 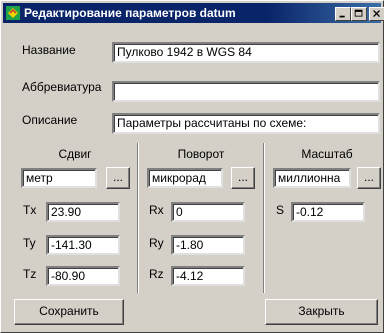 What do you see at coordinates (69, 312) in the screenshot?
I see `save-button: Сохранить` at bounding box center [69, 312].